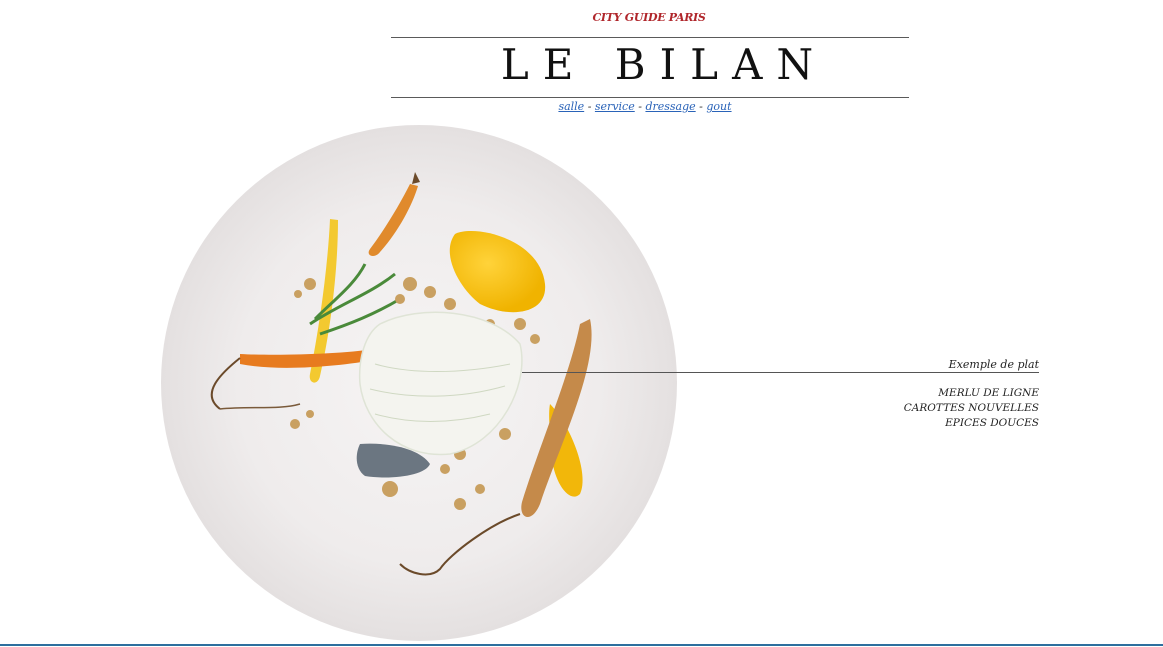 This screenshot has width=1163, height=647. Describe the element at coordinates (670, 106) in the screenshot. I see `nav-link-dressage: dressage` at that location.